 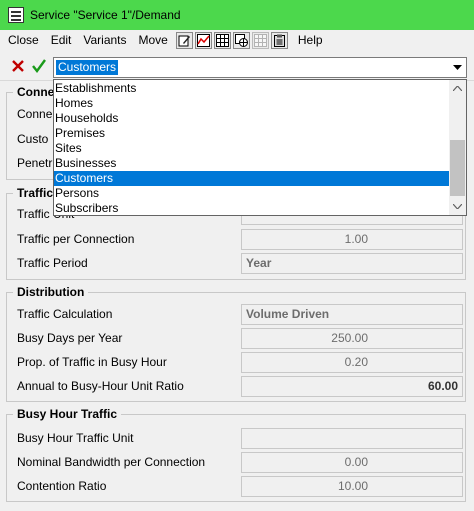 I want to click on traffic-per-connection-label: Traffic per Connection, so click(x=76, y=239).